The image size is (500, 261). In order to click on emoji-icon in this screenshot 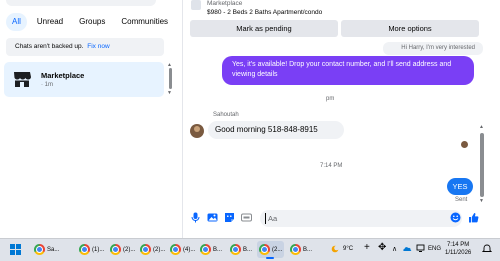, I will do `click(455, 217)`.